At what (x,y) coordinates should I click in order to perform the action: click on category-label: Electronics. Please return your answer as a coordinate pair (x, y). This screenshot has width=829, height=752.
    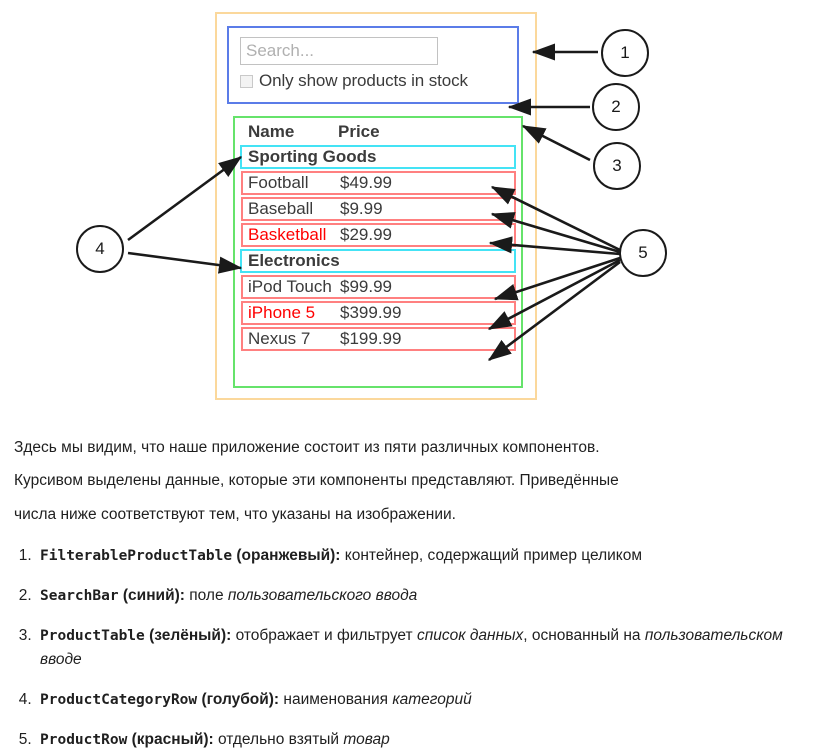
    Looking at the image, I should click on (294, 260).